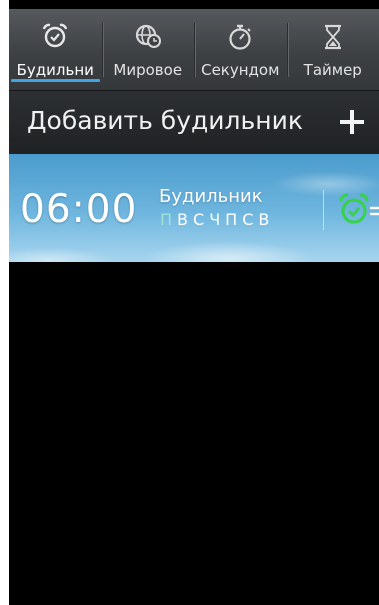 This screenshot has width=379, height=605. Describe the element at coordinates (55, 35) in the screenshot. I see `alarm-clock-icon` at that location.